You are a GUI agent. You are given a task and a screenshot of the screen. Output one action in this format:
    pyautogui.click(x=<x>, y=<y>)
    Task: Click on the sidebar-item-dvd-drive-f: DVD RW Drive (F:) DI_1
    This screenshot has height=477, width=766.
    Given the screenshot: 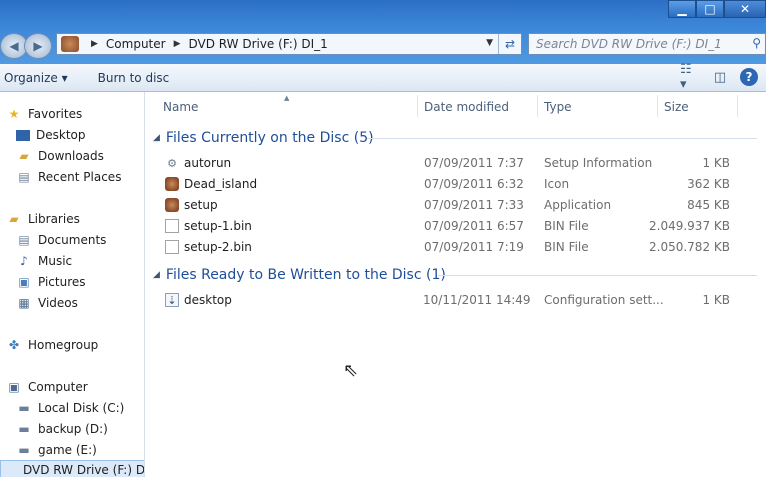 What is the action you would take?
    pyautogui.click(x=72, y=468)
    